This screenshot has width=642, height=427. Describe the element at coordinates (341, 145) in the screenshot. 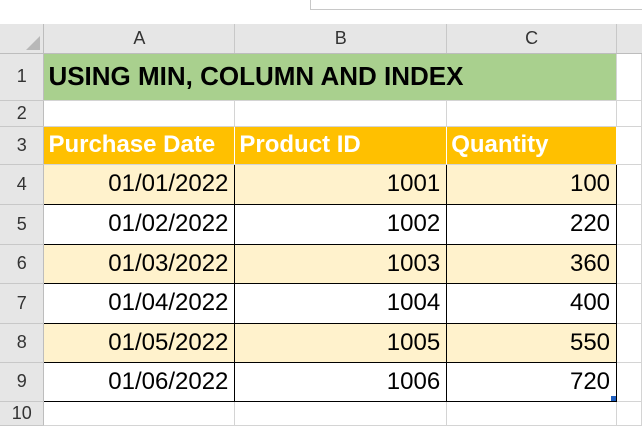

I see `header-product-id: Product ID` at that location.